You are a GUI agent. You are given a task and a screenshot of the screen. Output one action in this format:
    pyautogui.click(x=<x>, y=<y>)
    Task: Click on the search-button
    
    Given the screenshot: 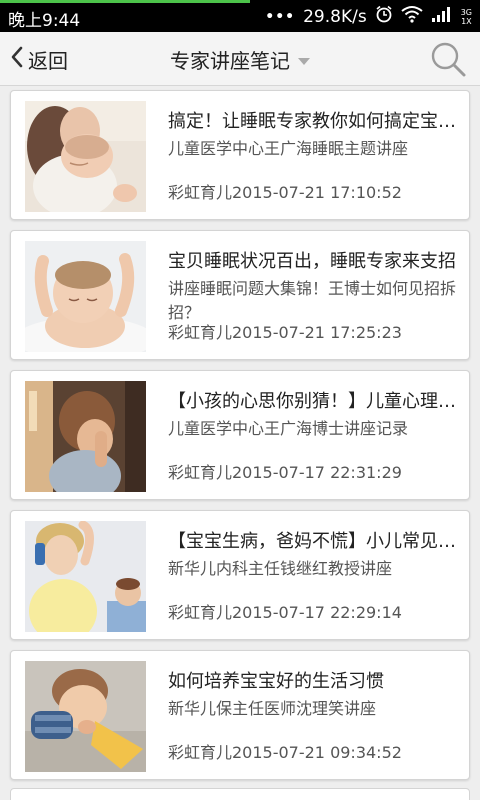 What is the action you would take?
    pyautogui.click(x=448, y=59)
    